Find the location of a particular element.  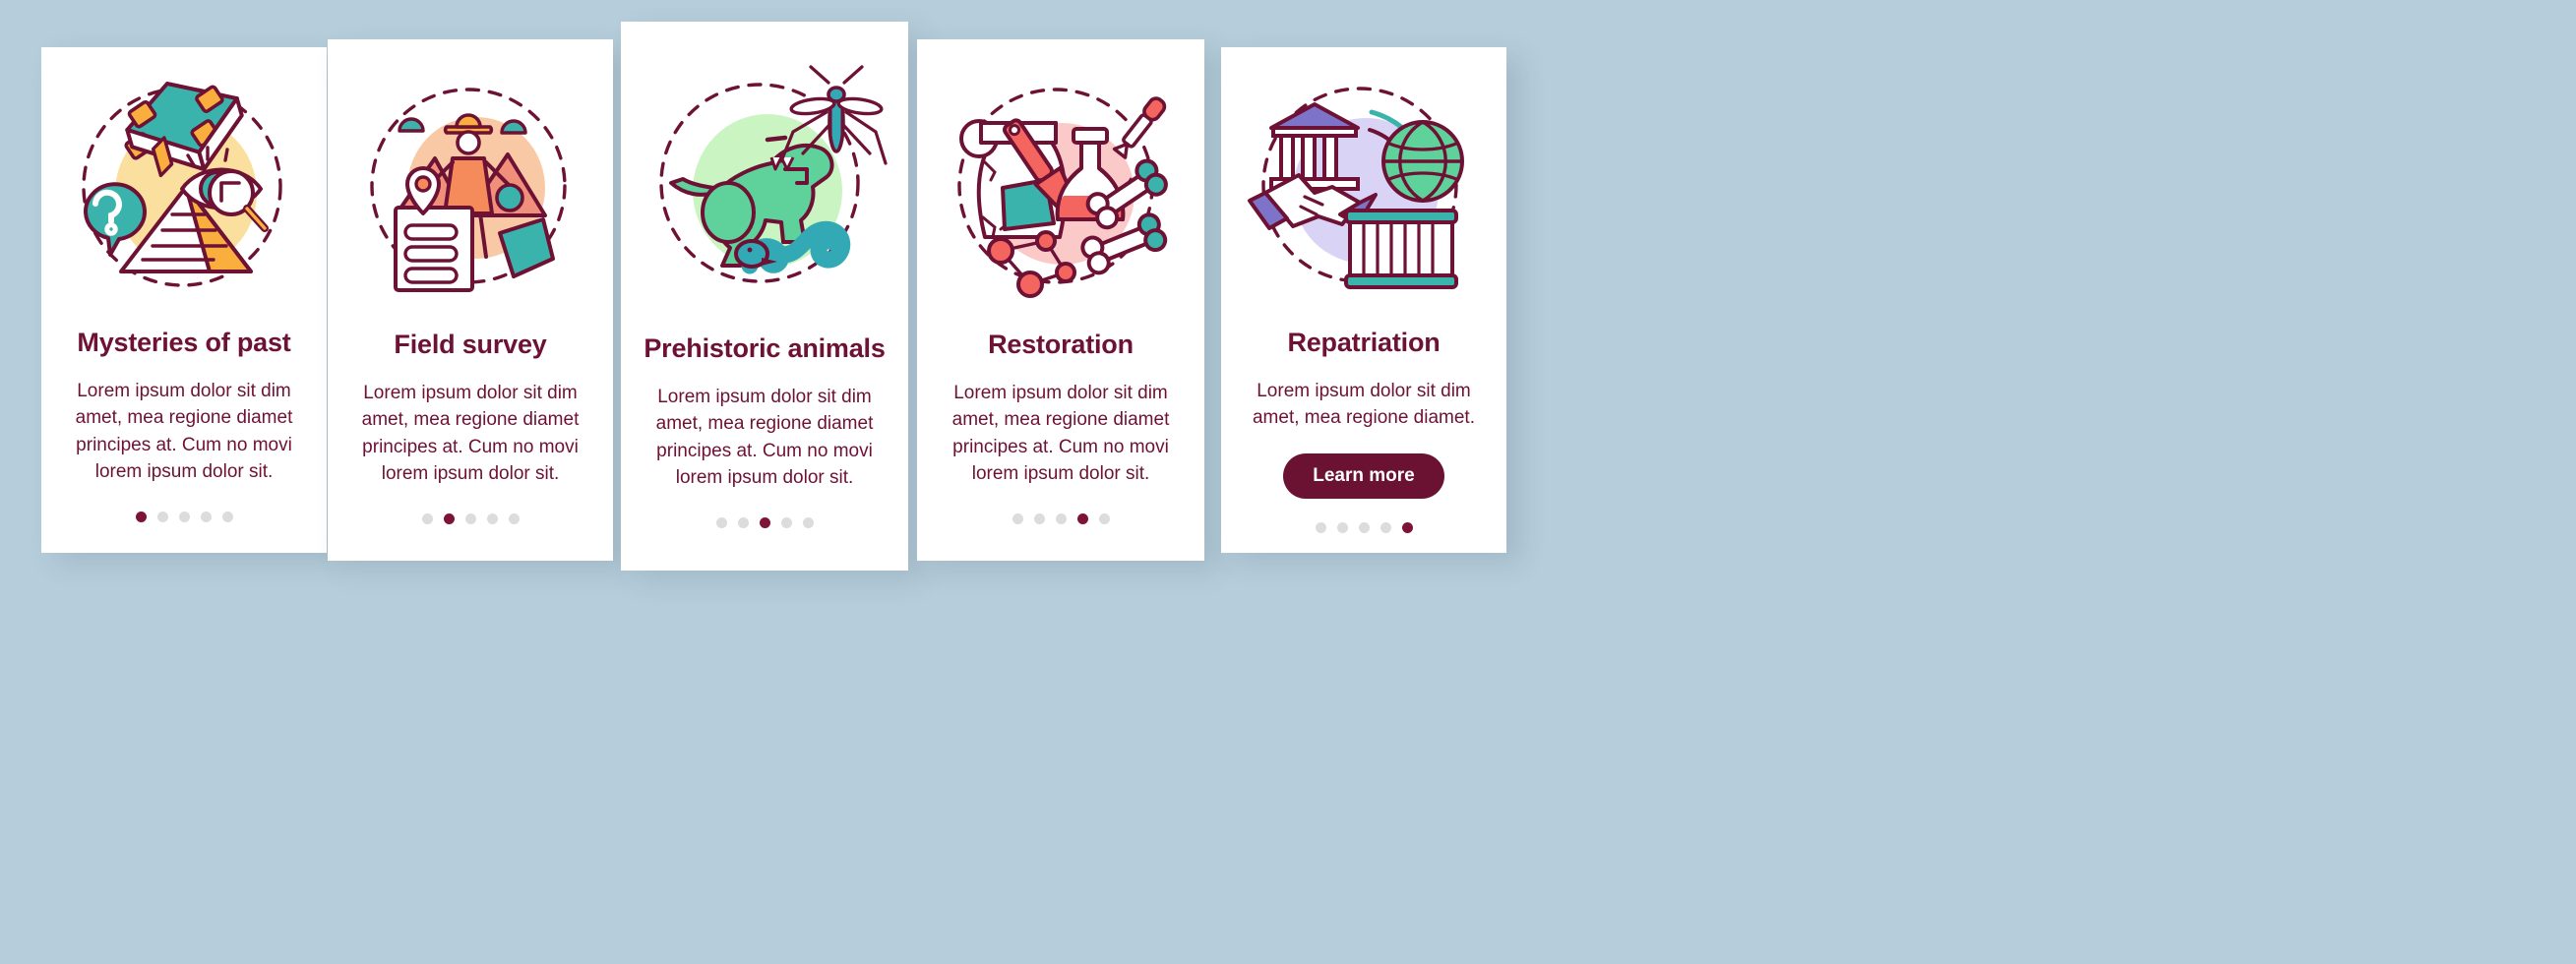

illustration-prehistoric-animals is located at coordinates (764, 188).